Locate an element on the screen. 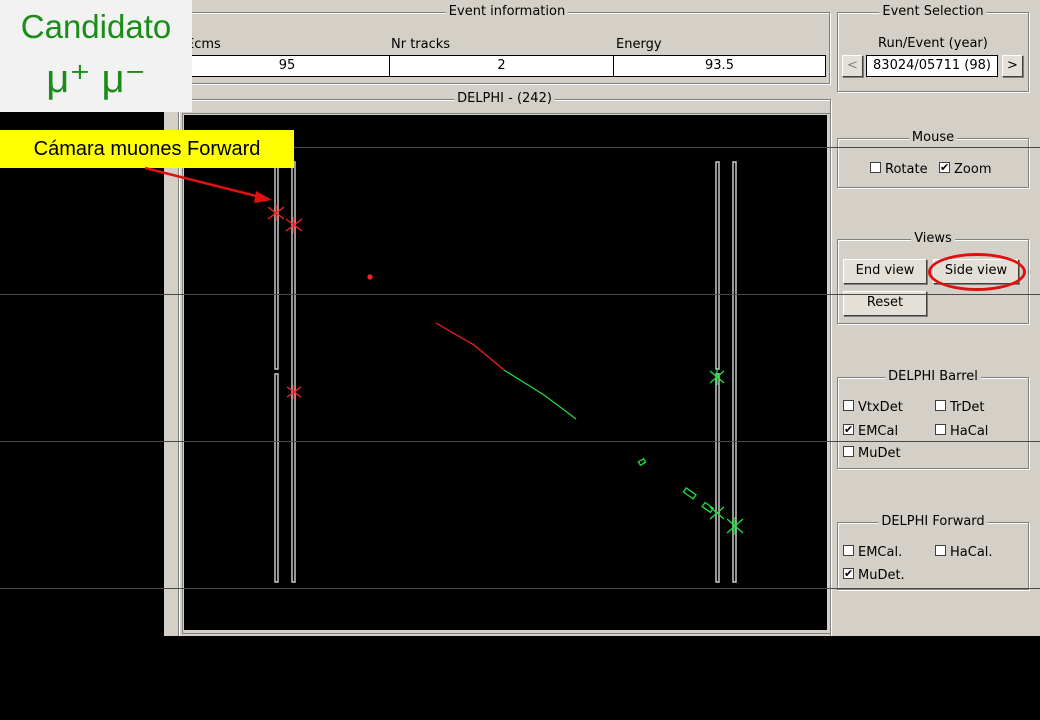 The image size is (1040, 720). forward-mudet-label: MuDet. is located at coordinates (881, 575).